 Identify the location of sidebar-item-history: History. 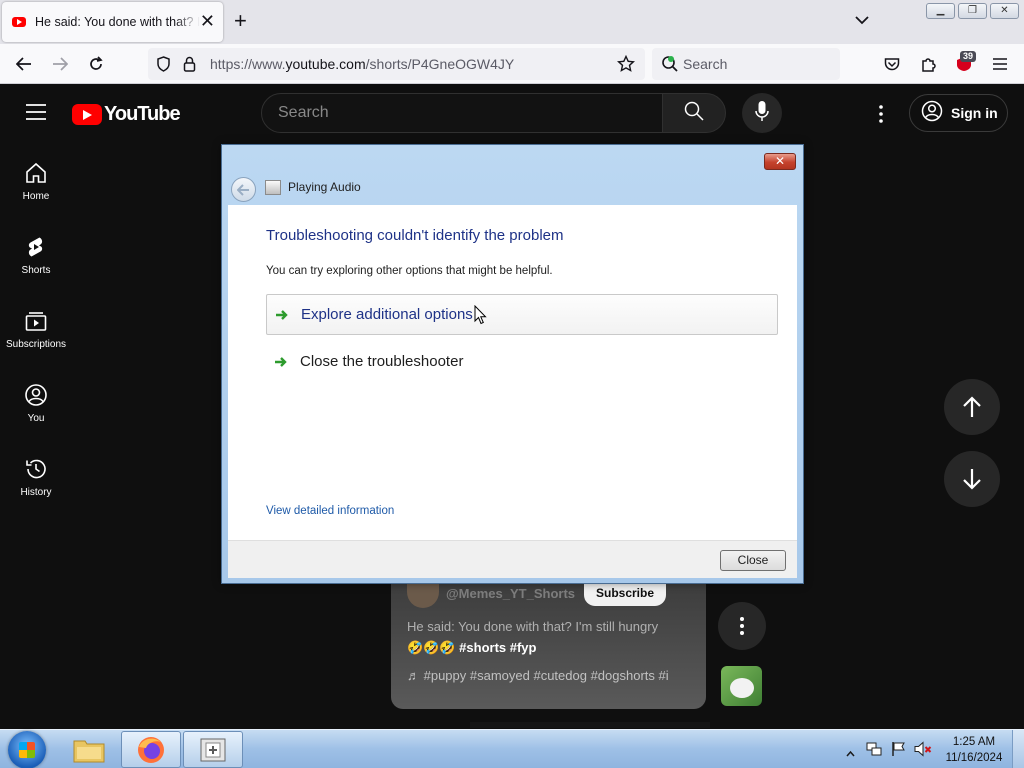
(36, 477).